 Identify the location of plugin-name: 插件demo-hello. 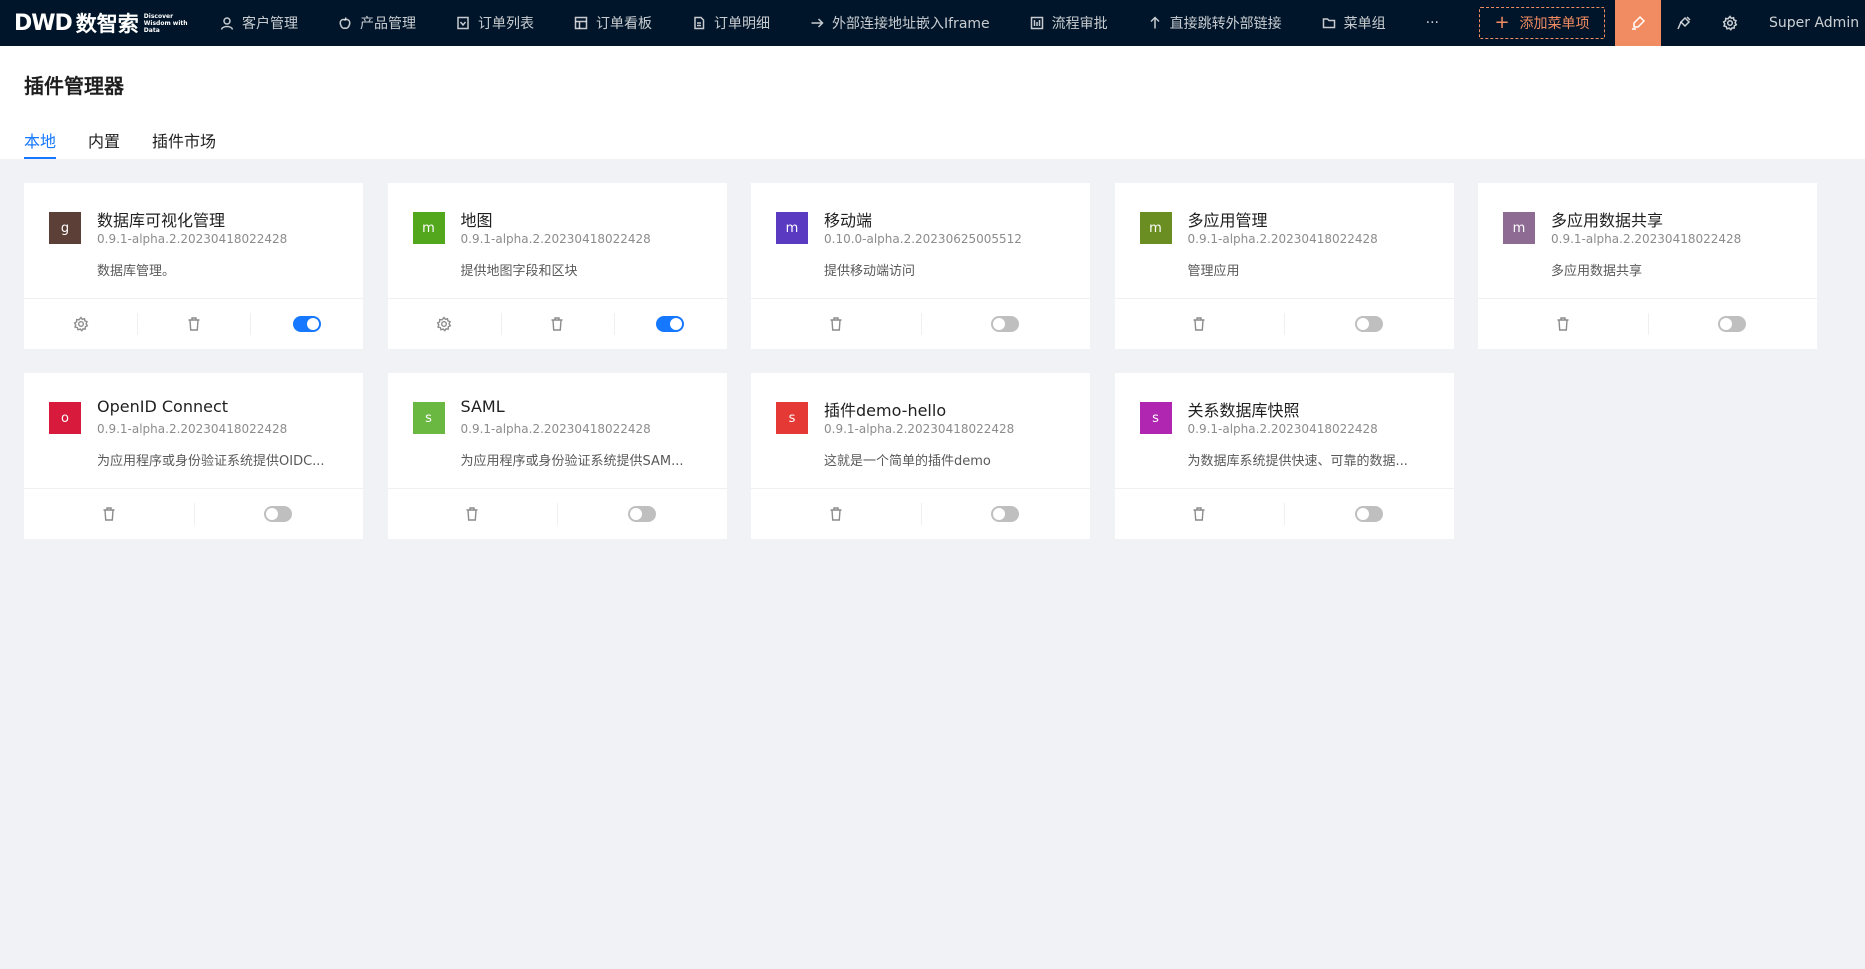
(885, 410).